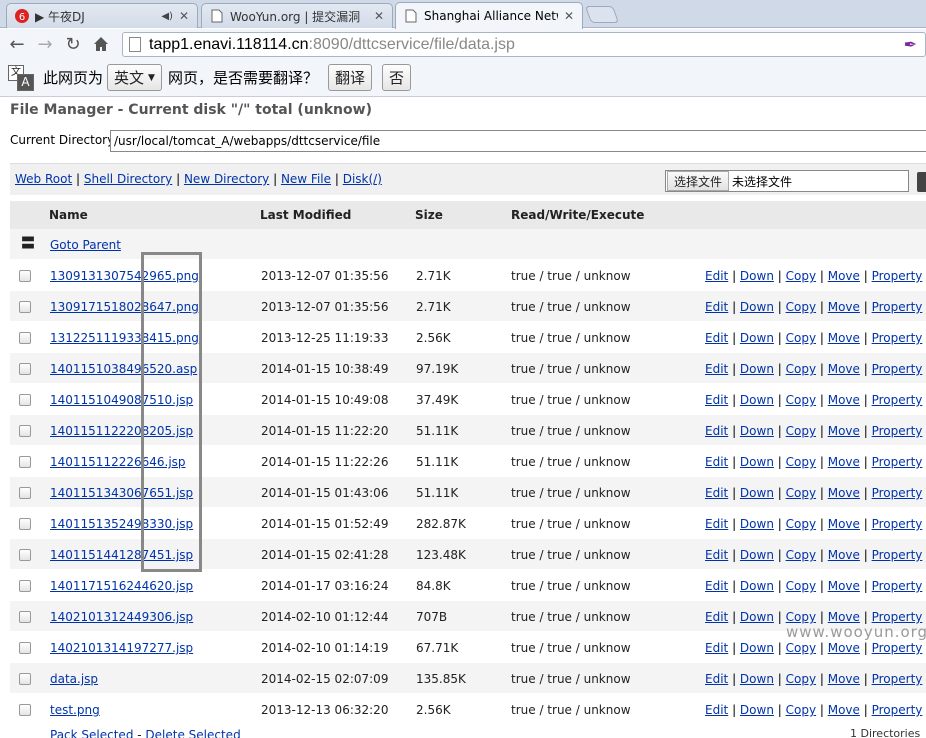 The width and height of the screenshot is (926, 738). What do you see at coordinates (121, 586) in the screenshot?
I see `file-name-link: 1401171516244620.jsp` at bounding box center [121, 586].